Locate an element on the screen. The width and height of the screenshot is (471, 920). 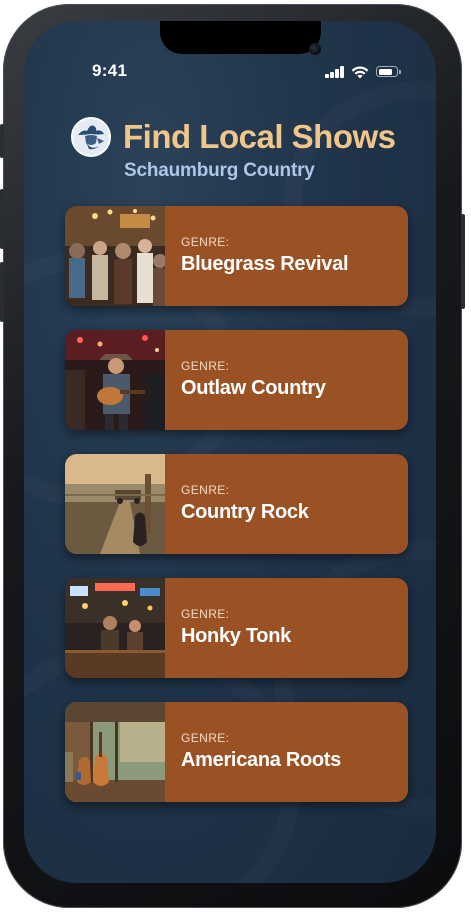
show-card: GENRE: Bluegrass Revival is located at coordinates (236, 256).